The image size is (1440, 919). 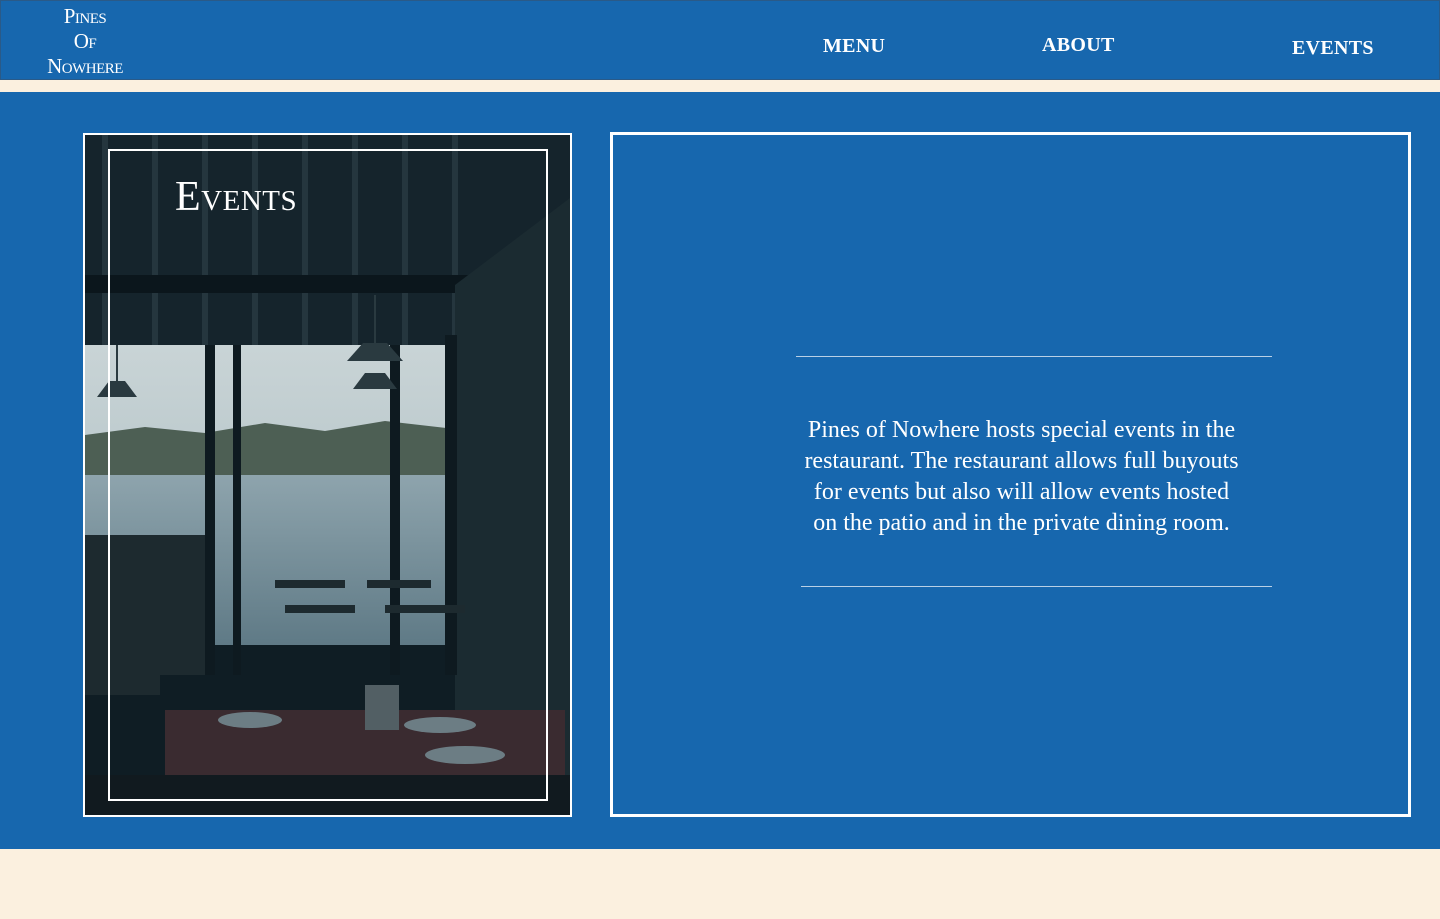 I want to click on nav-link-menu: MENU, so click(x=854, y=46).